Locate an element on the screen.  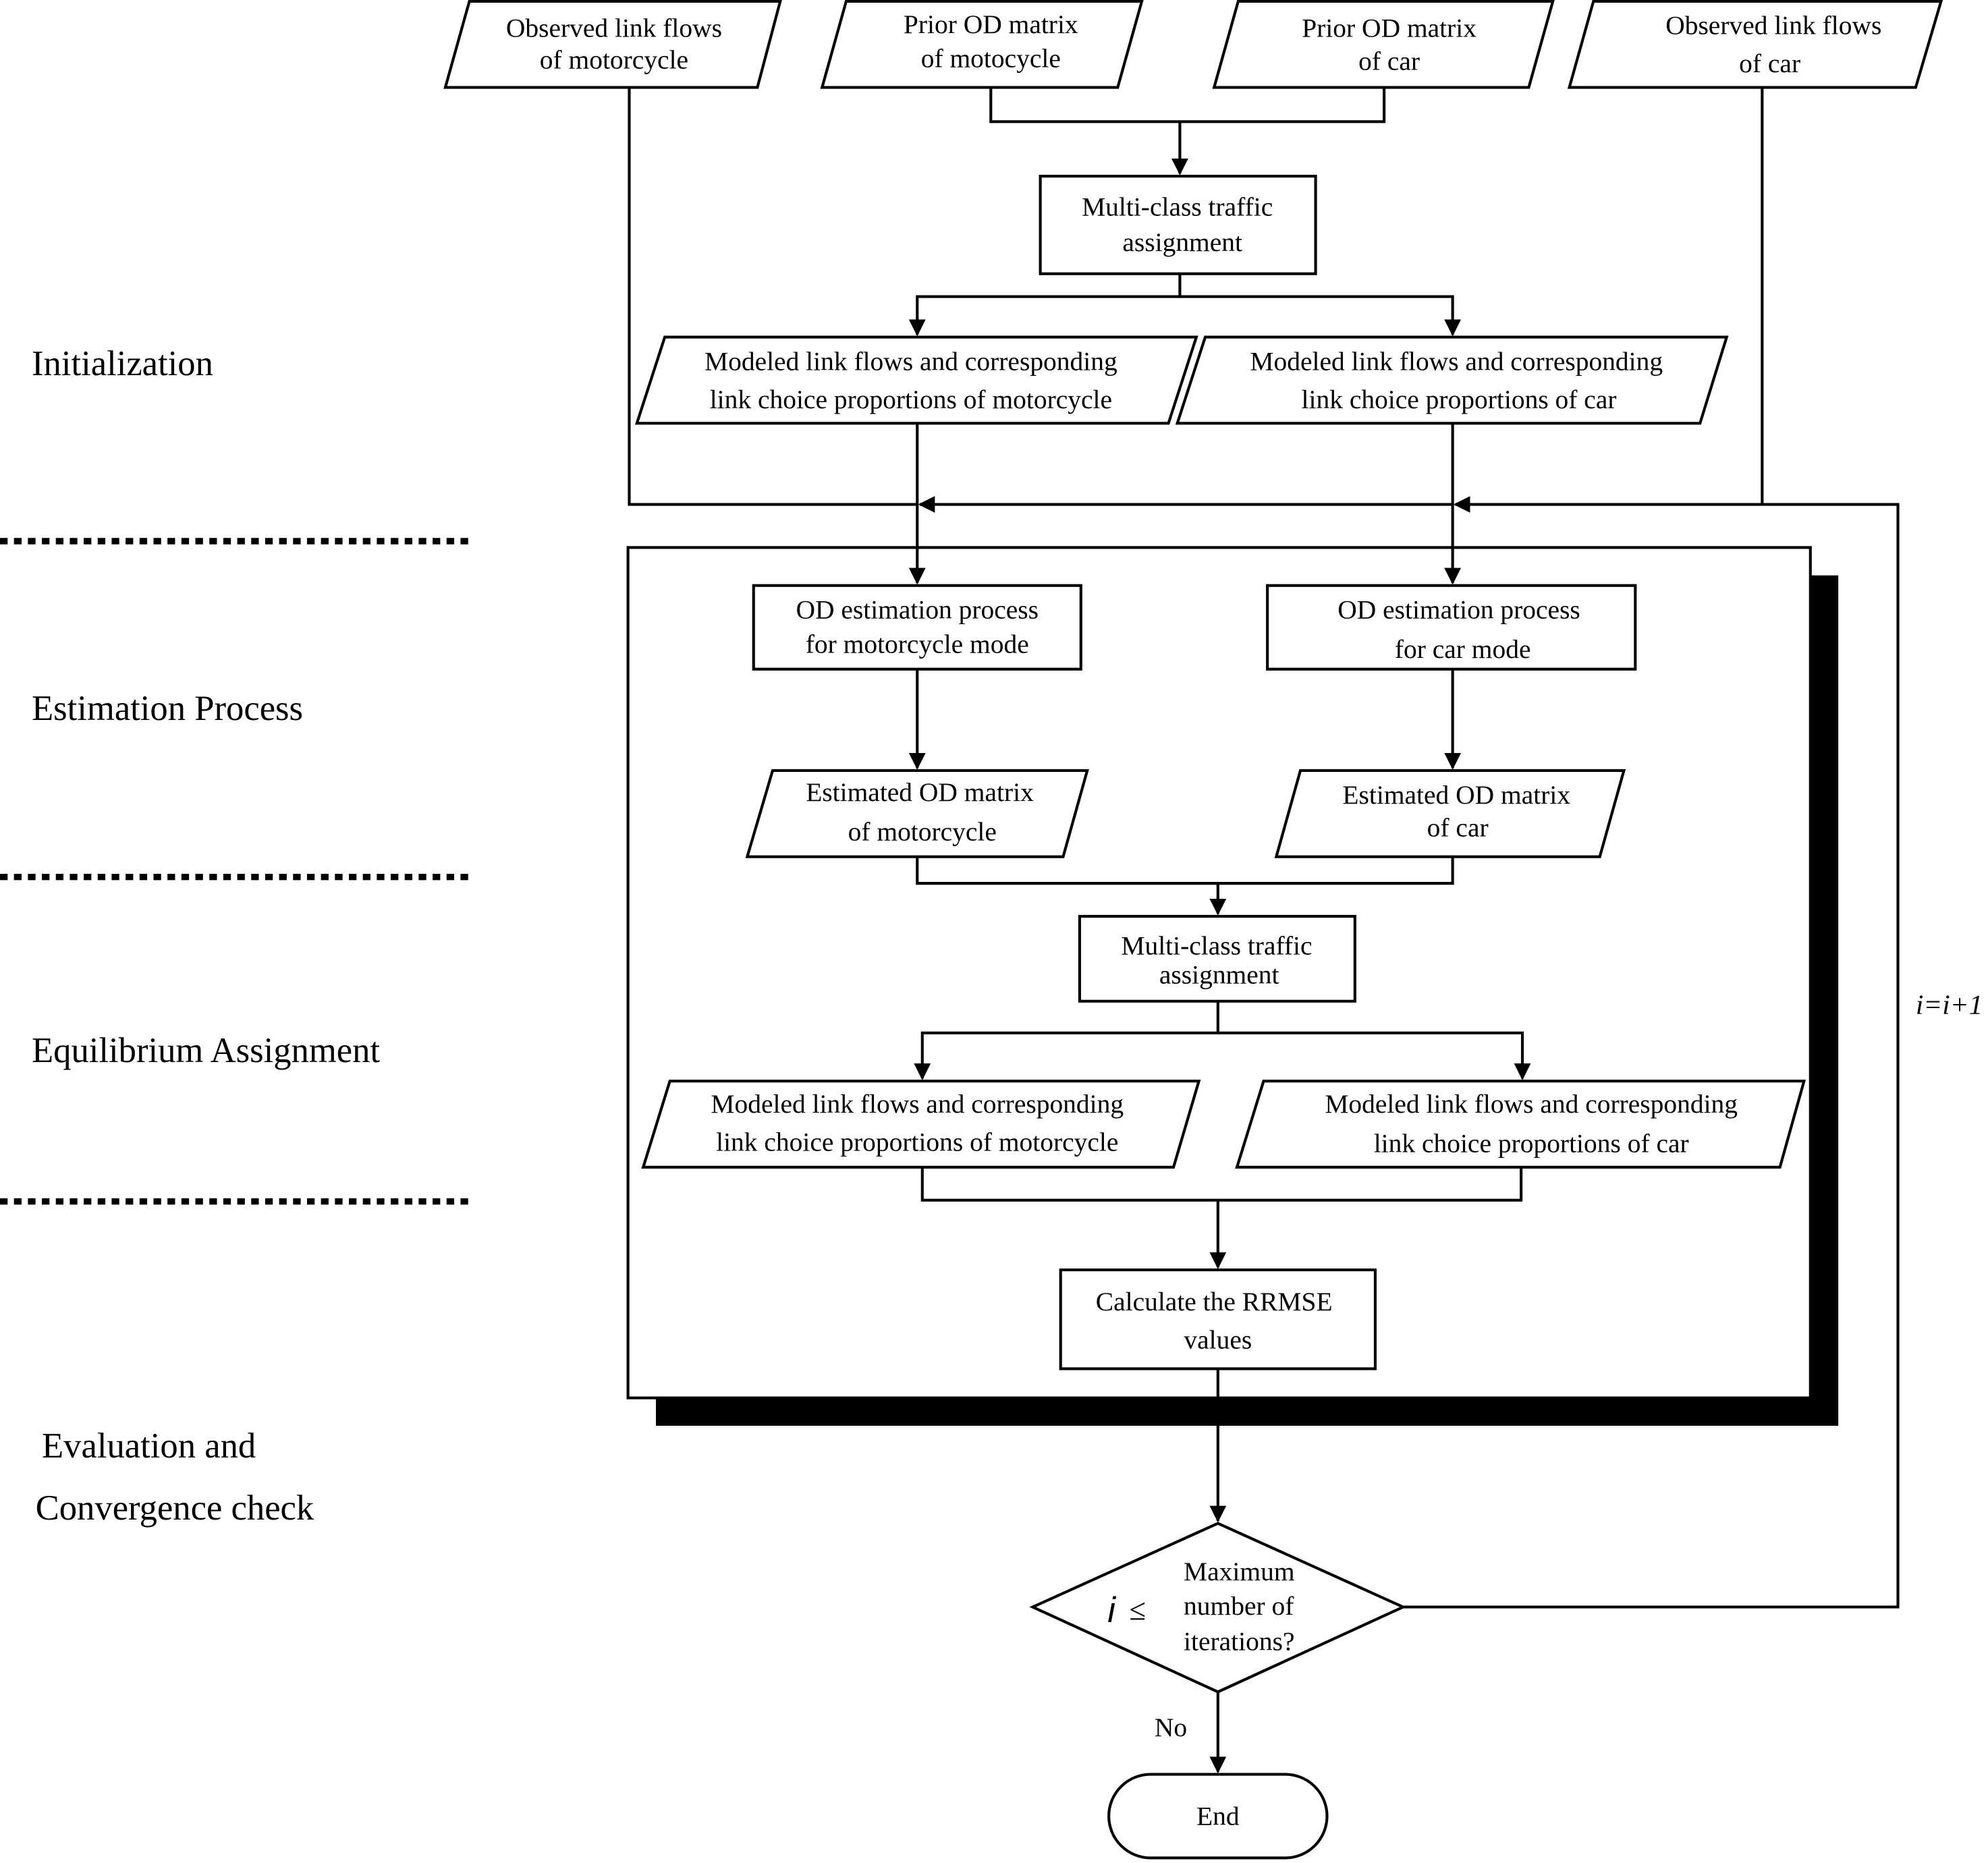
process-init-multiclass-assignment: Multi-class traffic assignment is located at coordinates (1178, 225).